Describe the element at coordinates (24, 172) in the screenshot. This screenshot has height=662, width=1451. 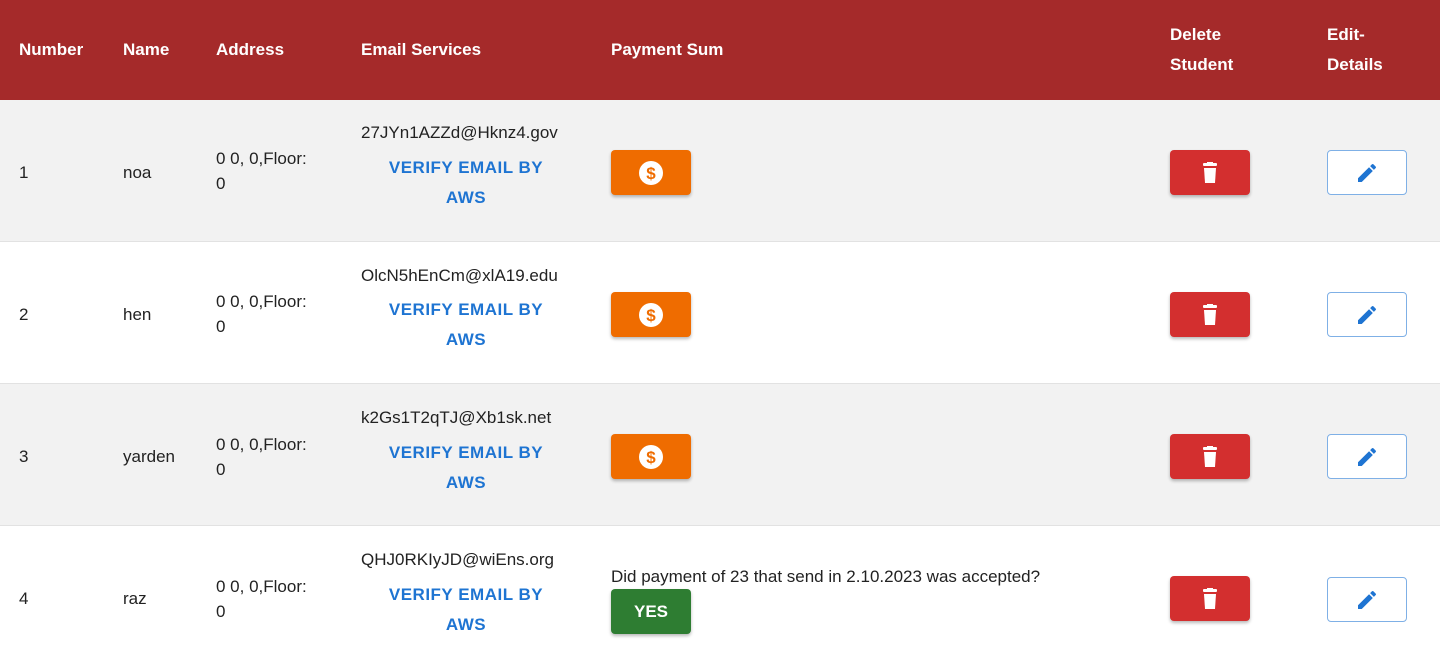
I see `row-number: 1` at that location.